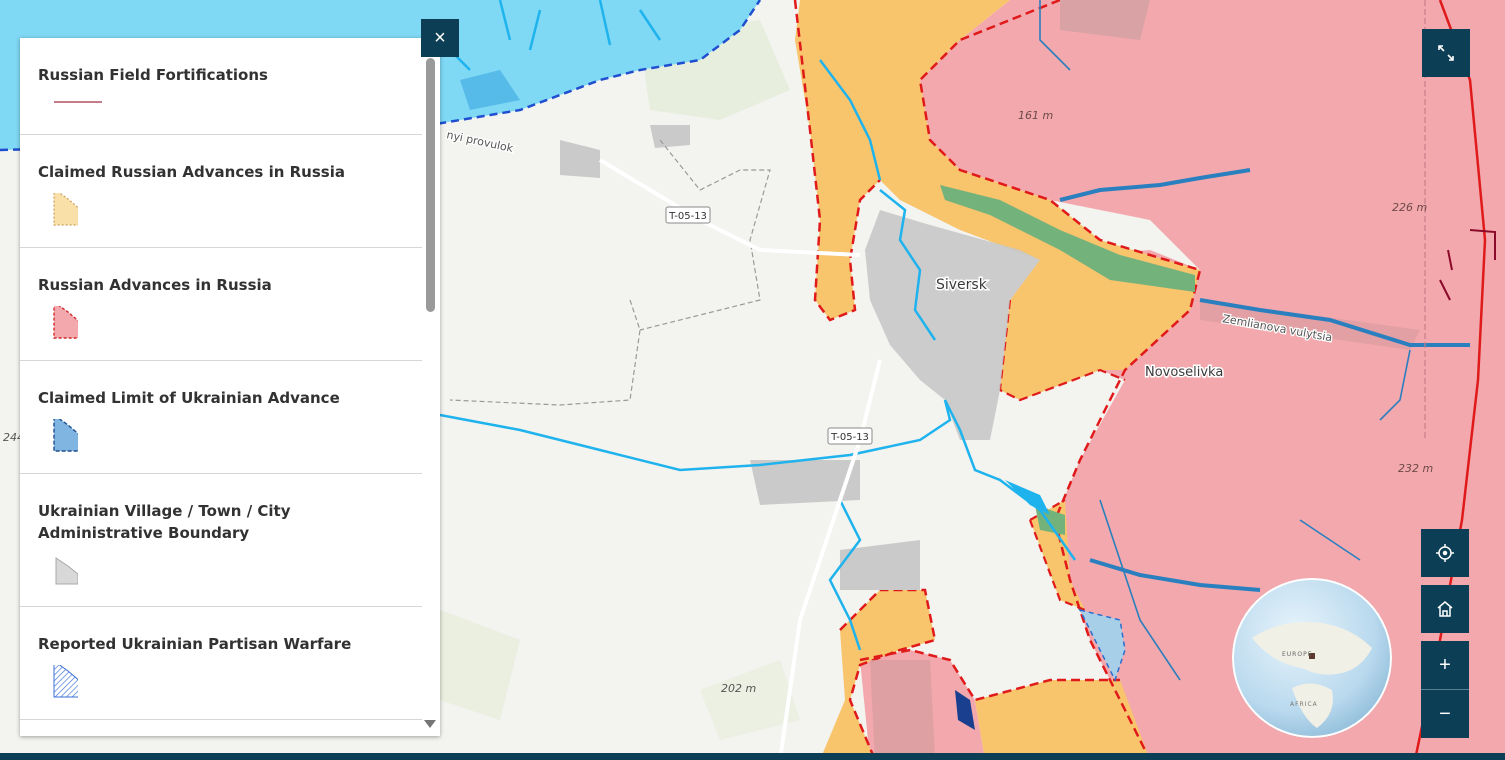 This screenshot has width=1505, height=760. What do you see at coordinates (221, 86) in the screenshot?
I see `legend-item-fortifications: Russian Field Fortifications` at bounding box center [221, 86].